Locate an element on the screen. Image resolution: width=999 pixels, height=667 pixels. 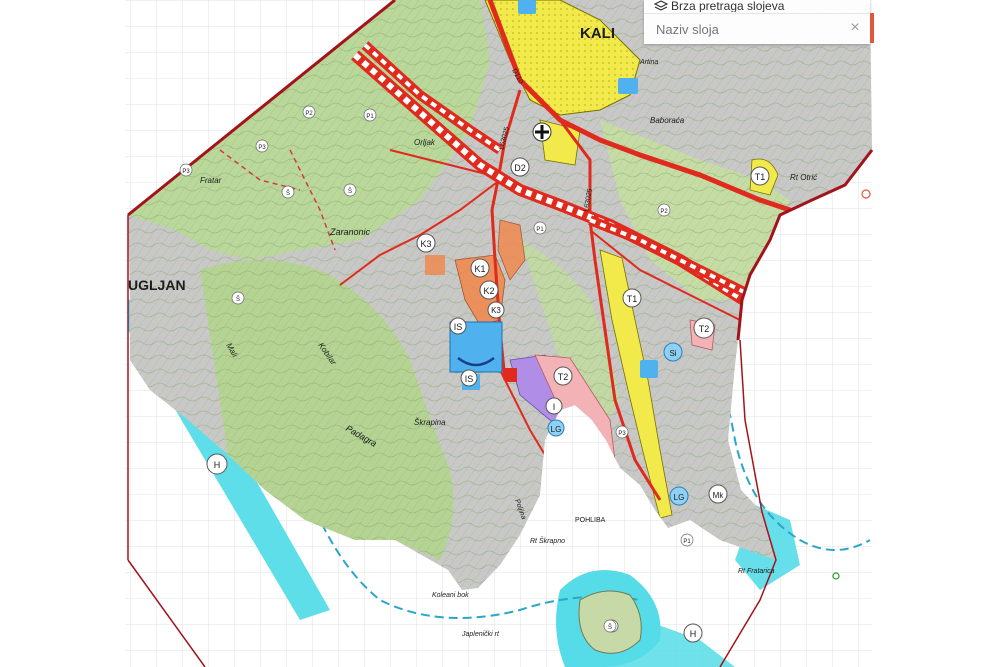
place-name-orljak: Orljak is located at coordinates (425, 142).